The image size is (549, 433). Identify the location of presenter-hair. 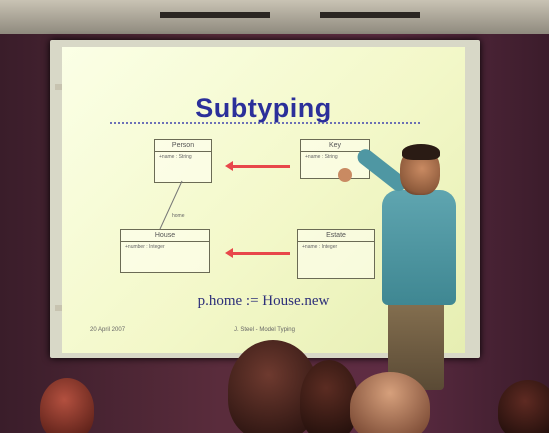
(421, 152).